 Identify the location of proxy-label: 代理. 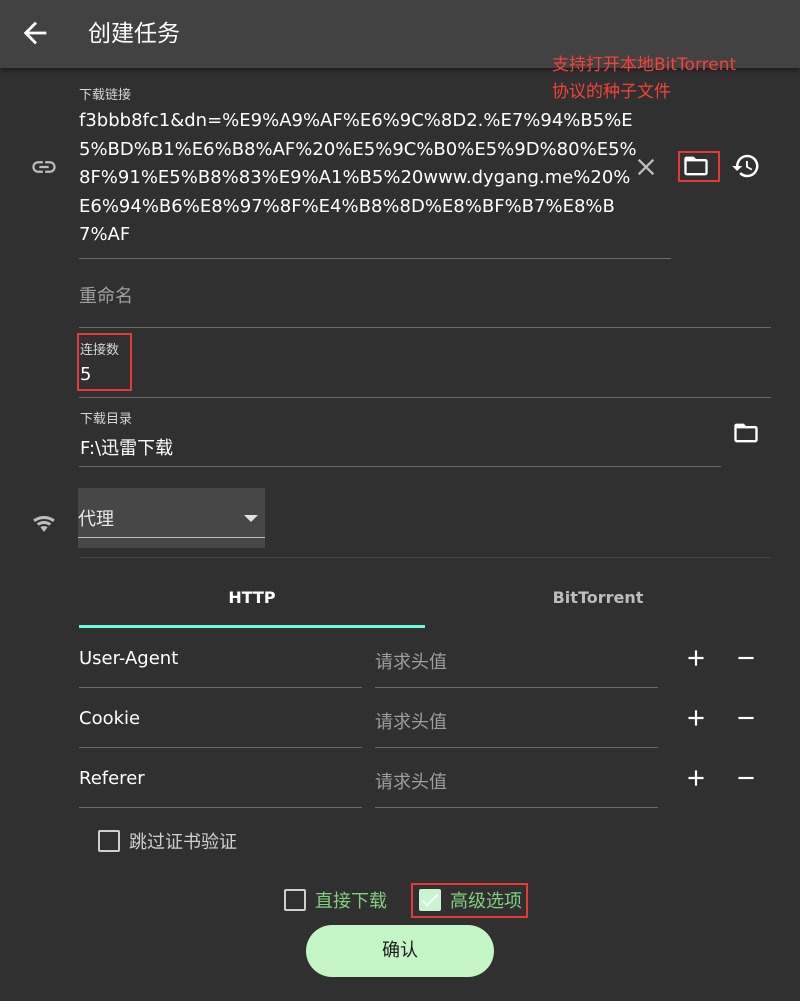
(96, 519).